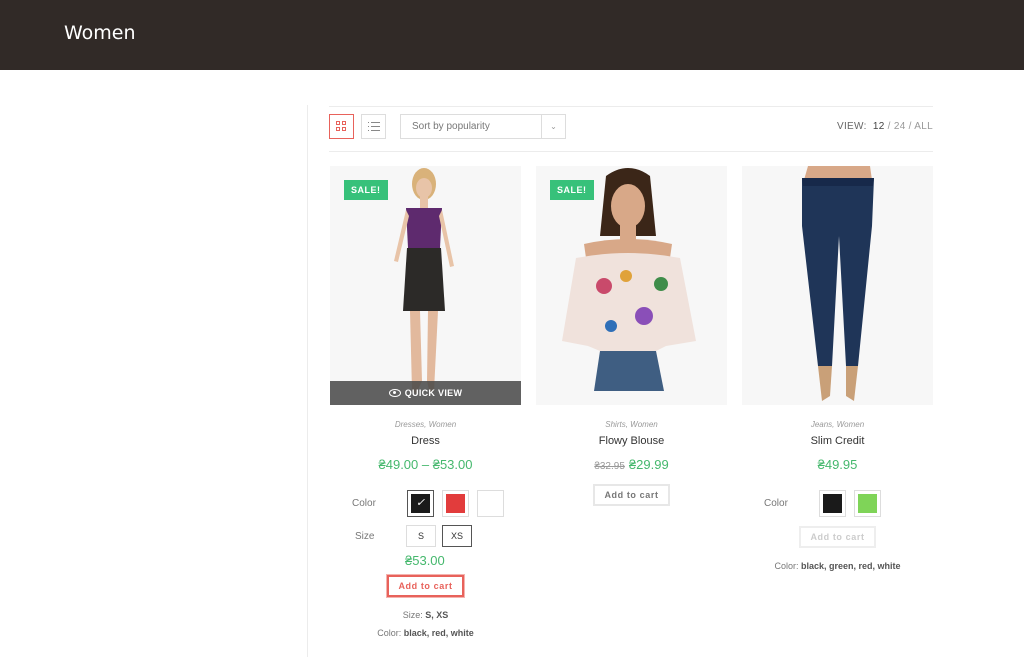 The image size is (1024, 657). I want to click on old-price: ₴32.95, so click(609, 466).